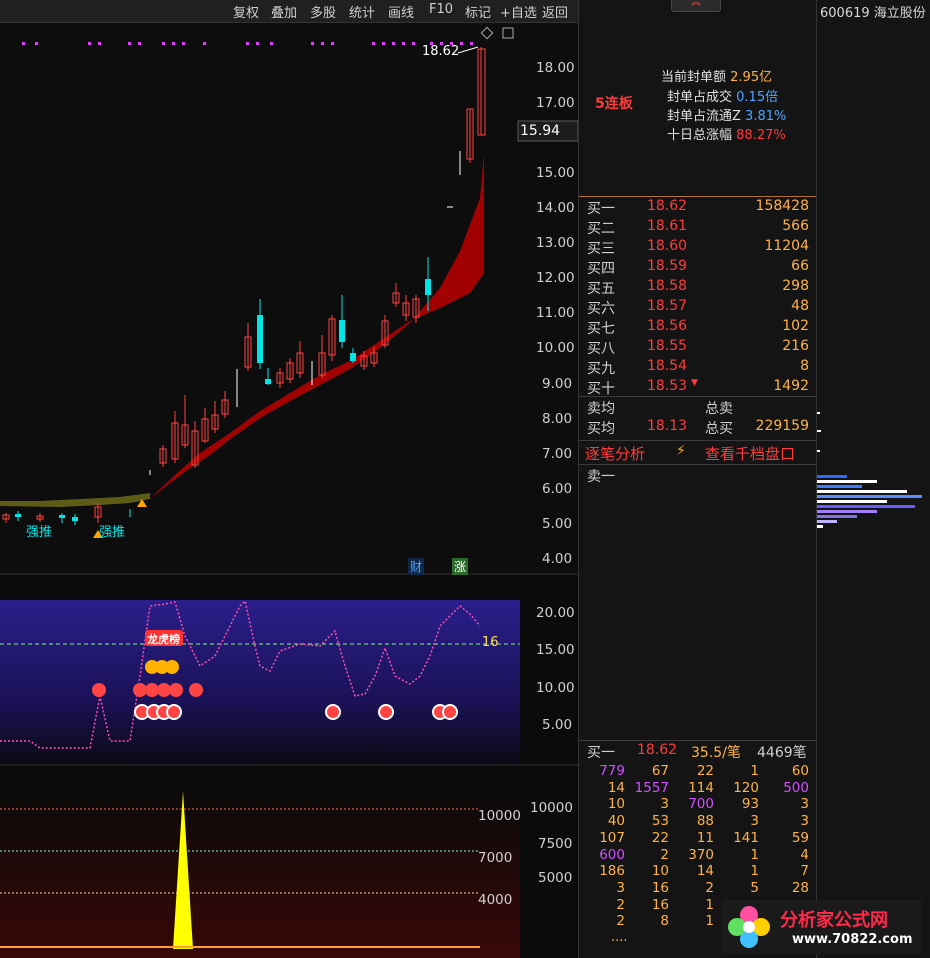 Image resolution: width=930 pixels, height=958 pixels. I want to click on queue-cell: 59, so click(800, 837).